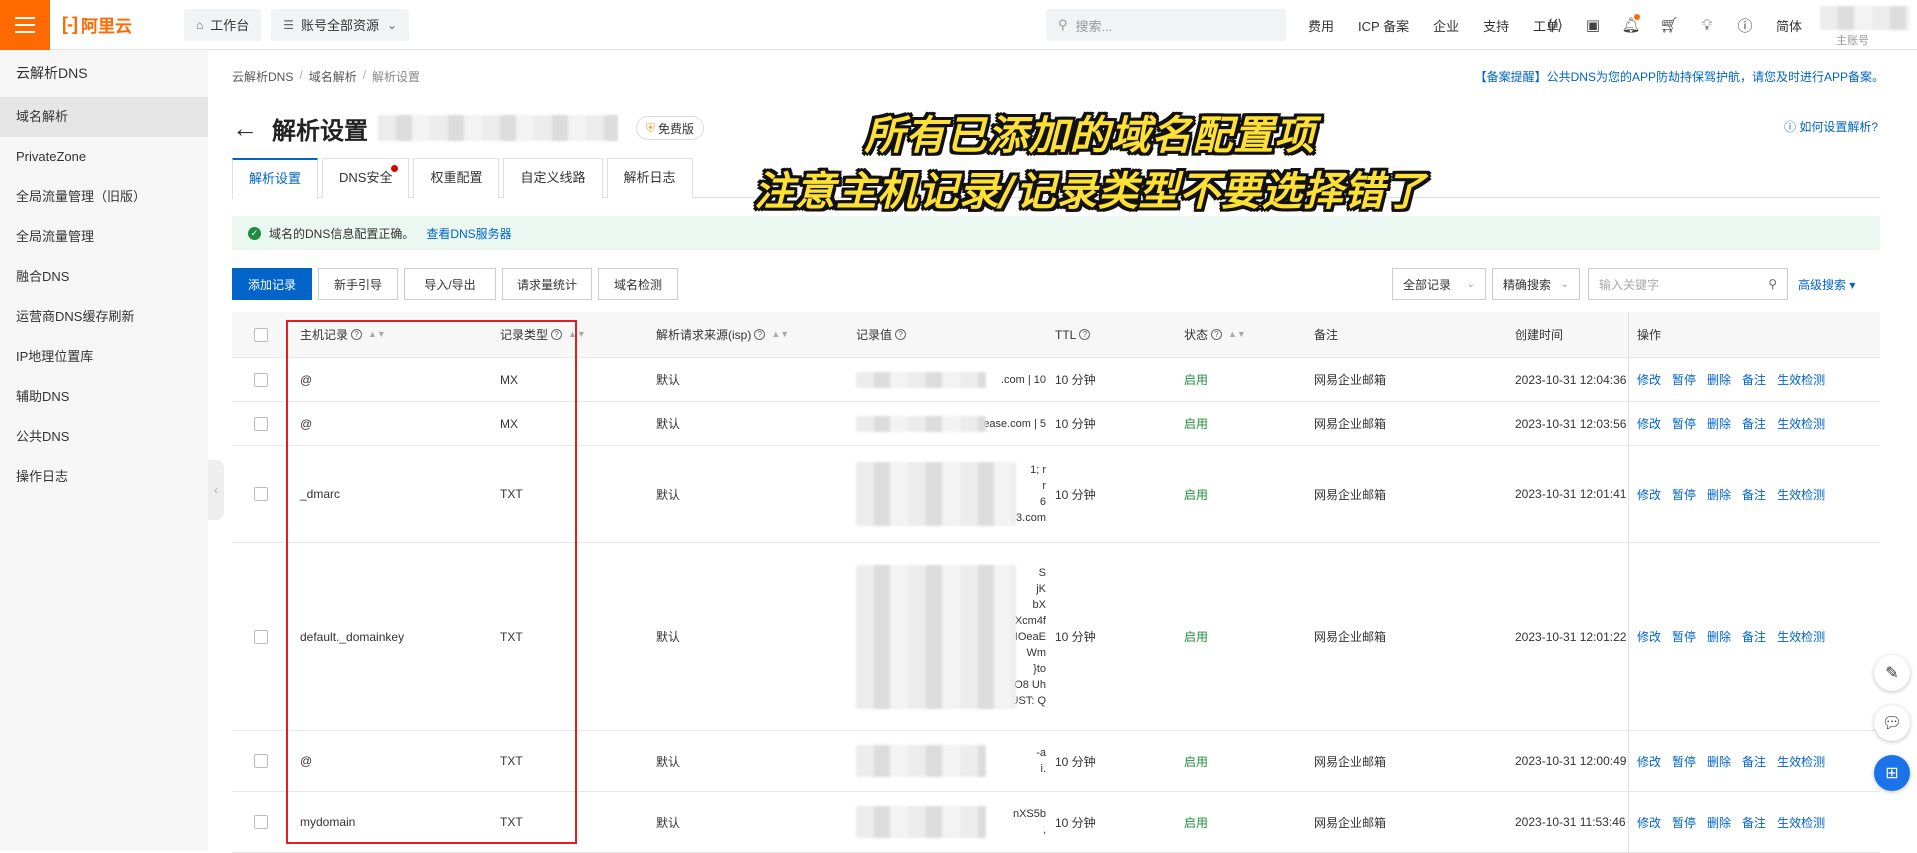 This screenshot has width=1917, height=853. What do you see at coordinates (547, 284) in the screenshot?
I see `request-stats-button: 请求量统计` at bounding box center [547, 284].